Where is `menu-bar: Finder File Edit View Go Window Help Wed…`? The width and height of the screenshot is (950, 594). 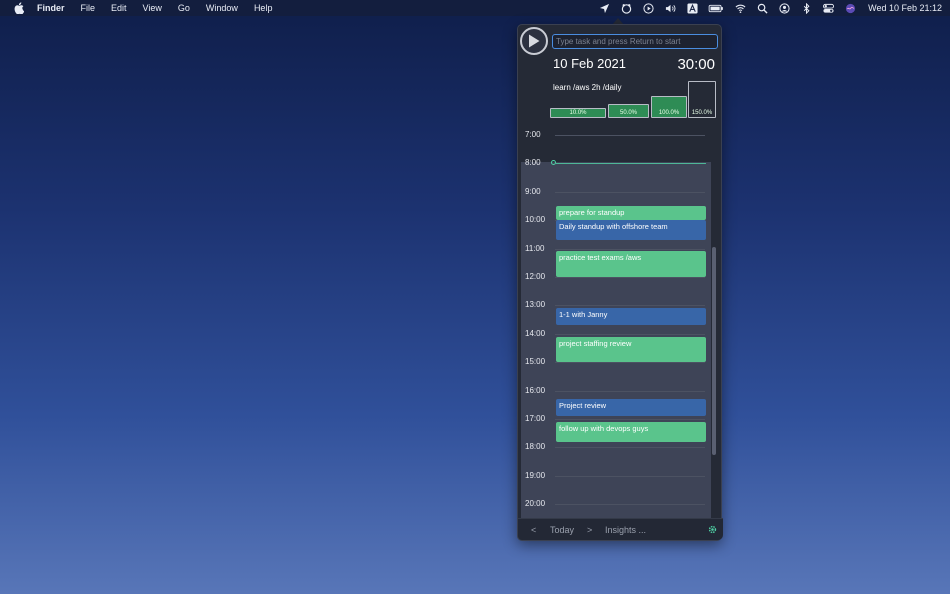 menu-bar: Finder File Edit View Go Window Help Wed… is located at coordinates (475, 8).